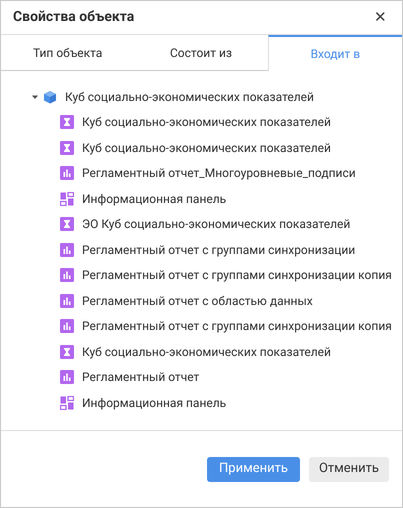 The height and width of the screenshot is (508, 403). What do you see at coordinates (216, 224) in the screenshot?
I see `tree-item-label: ЭО Куб социально-экономических показателей` at bounding box center [216, 224].